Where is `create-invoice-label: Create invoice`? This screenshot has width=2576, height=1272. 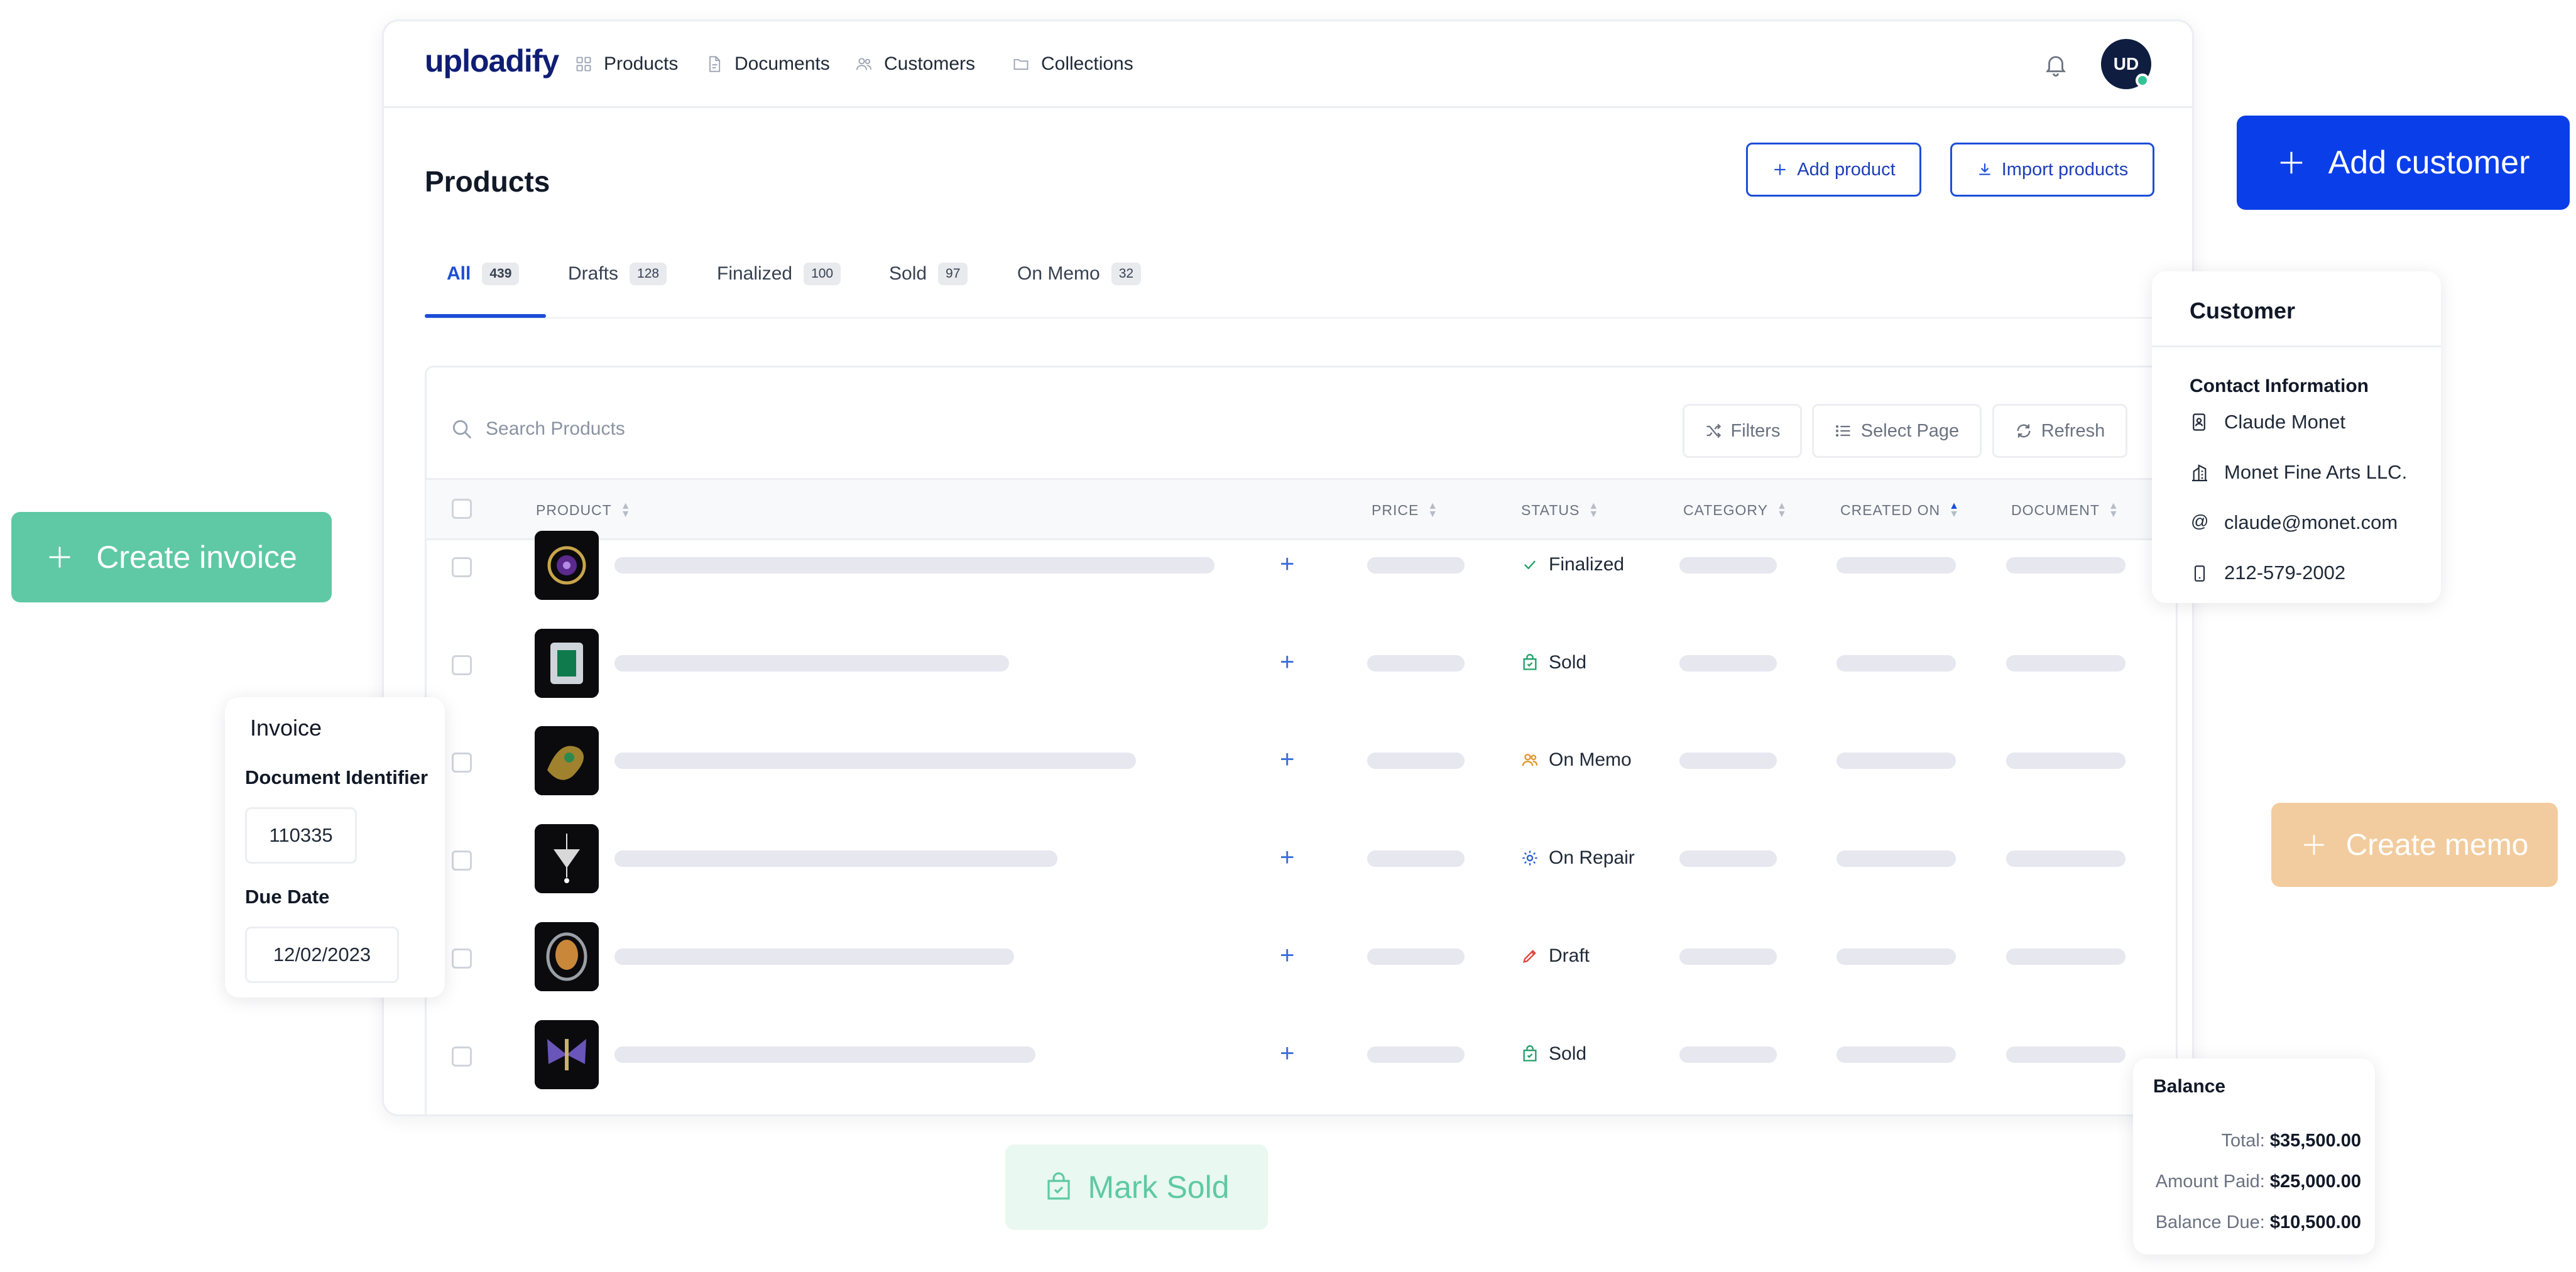
create-invoice-label: Create invoice is located at coordinates (196, 557).